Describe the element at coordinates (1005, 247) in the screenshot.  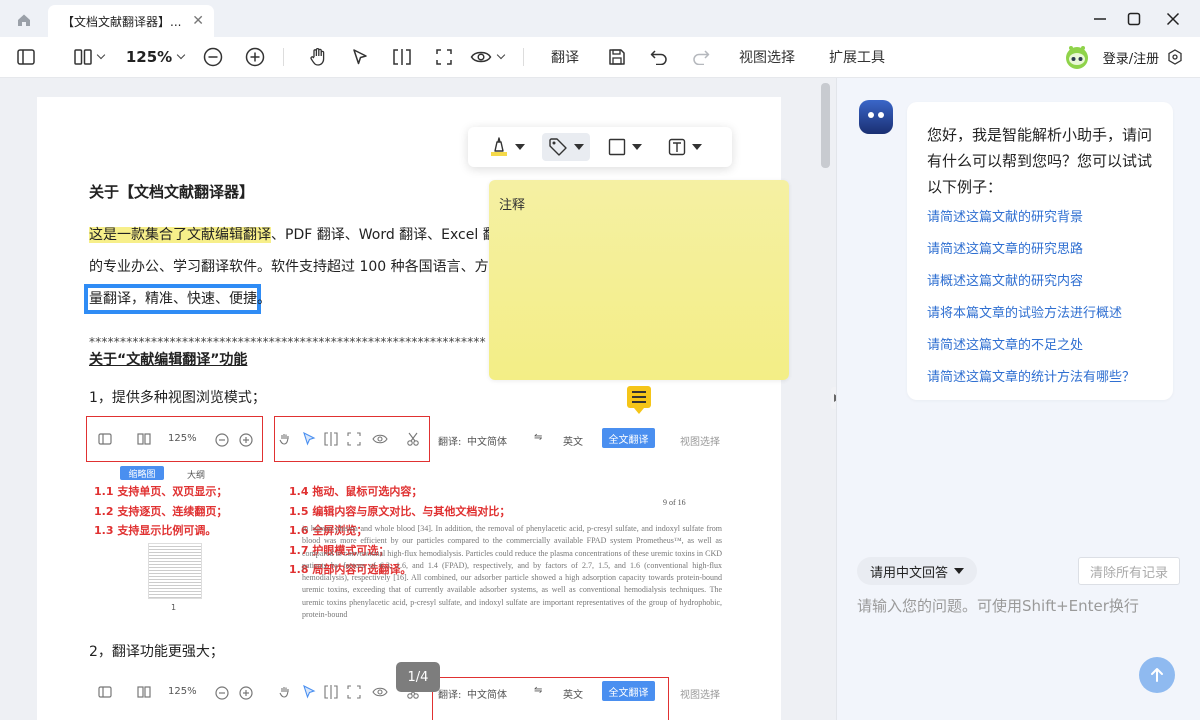
I see `suggestion-link: 请简述这篇文章的研究思路` at that location.